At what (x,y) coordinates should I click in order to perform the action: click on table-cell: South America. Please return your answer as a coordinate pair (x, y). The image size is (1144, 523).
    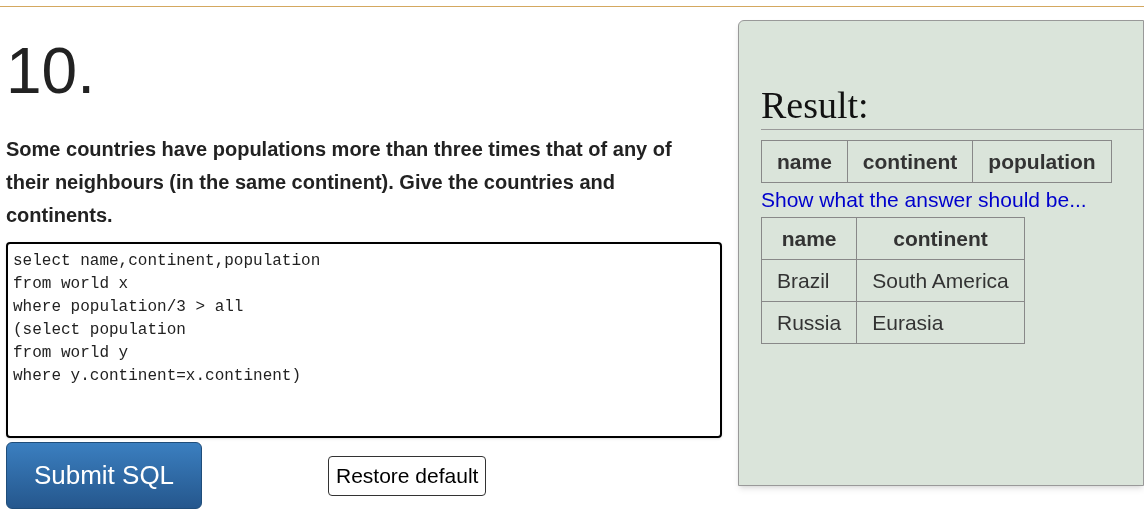
    Looking at the image, I should click on (940, 280).